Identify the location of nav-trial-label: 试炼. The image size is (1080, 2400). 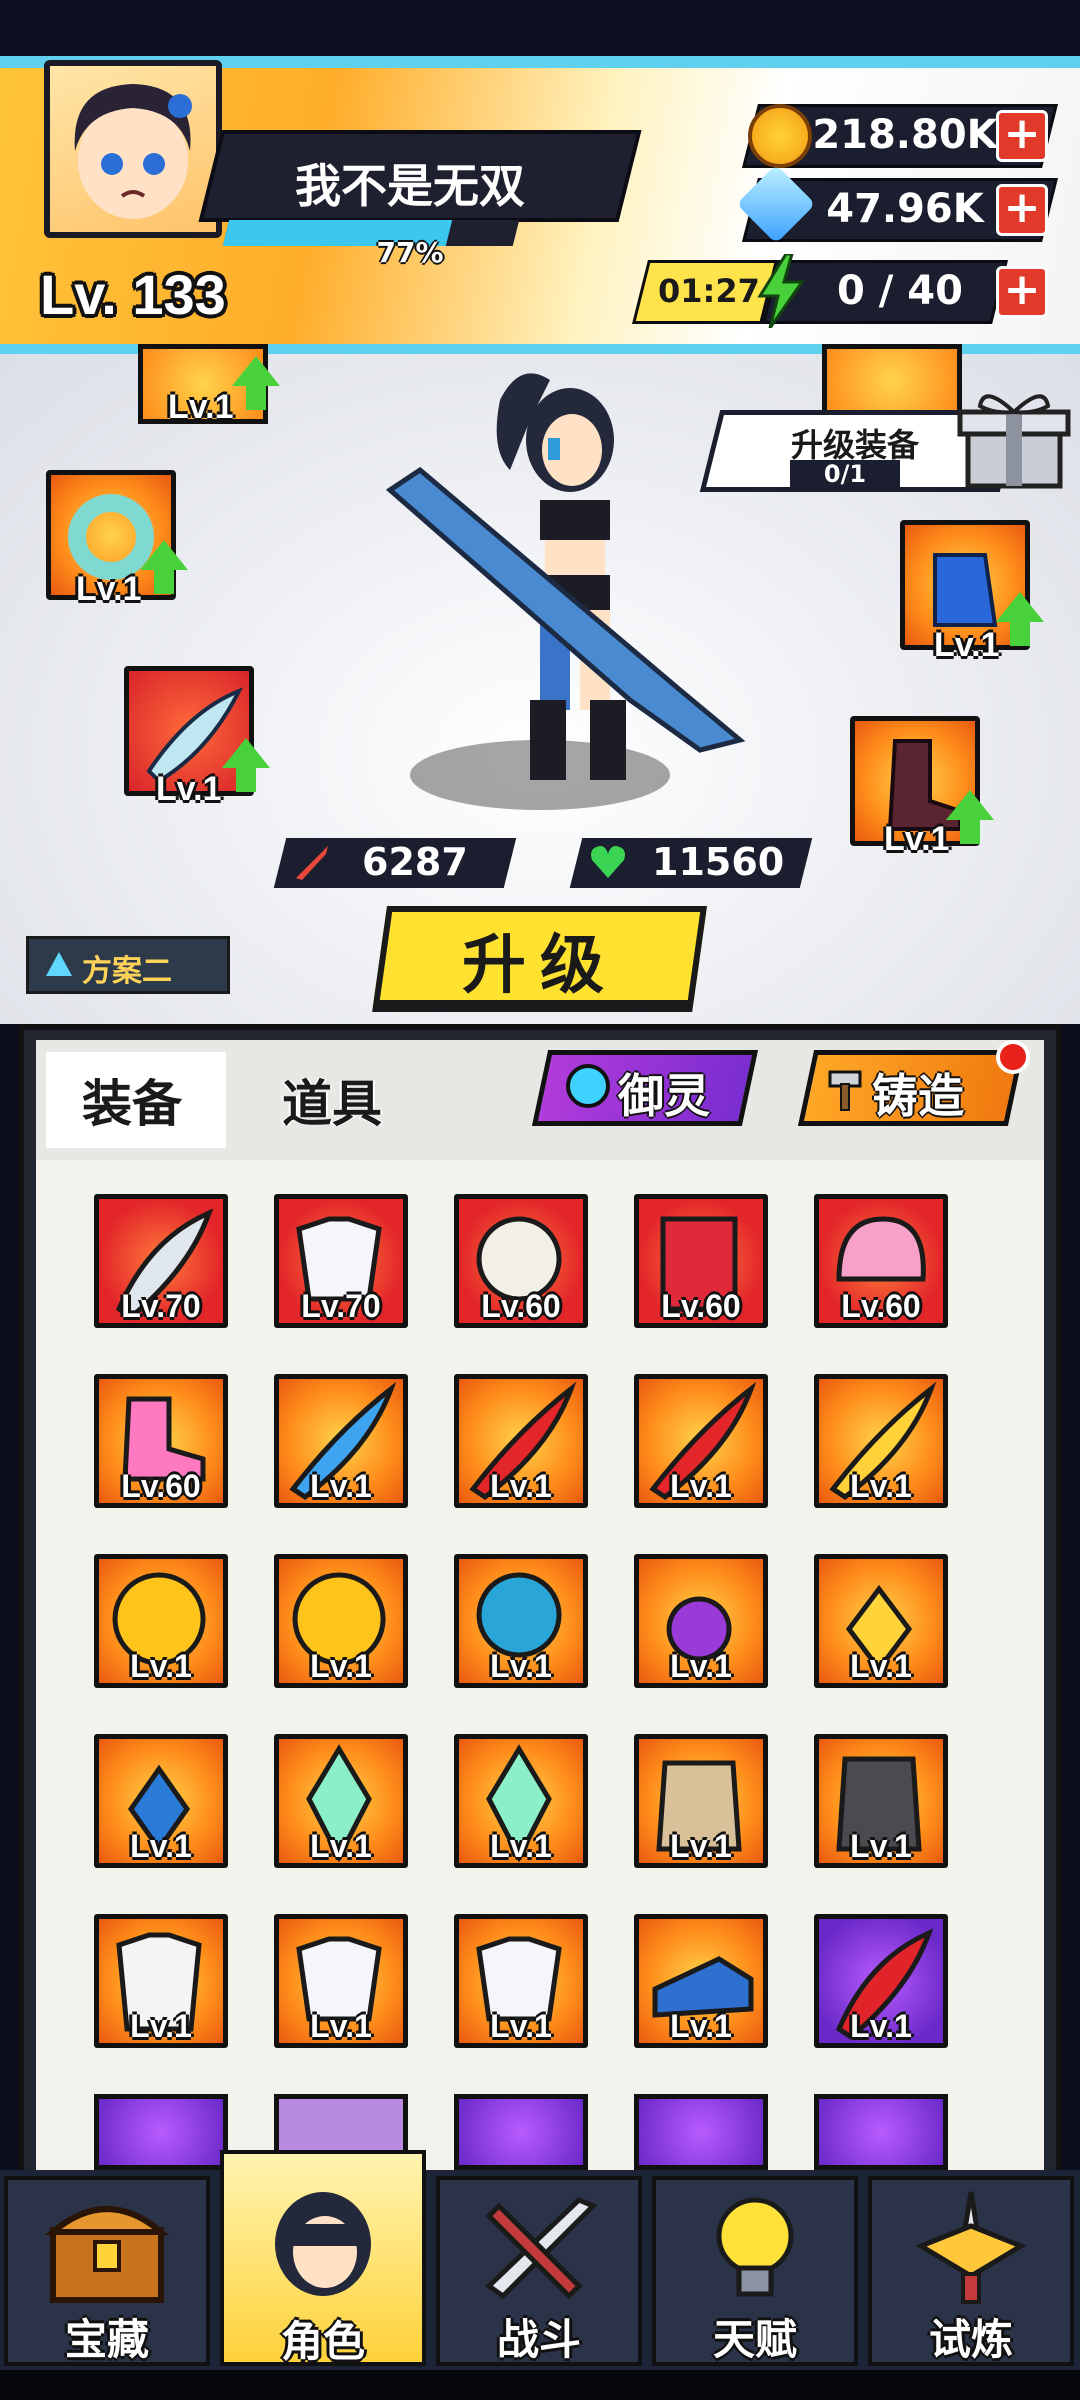
(970, 2339).